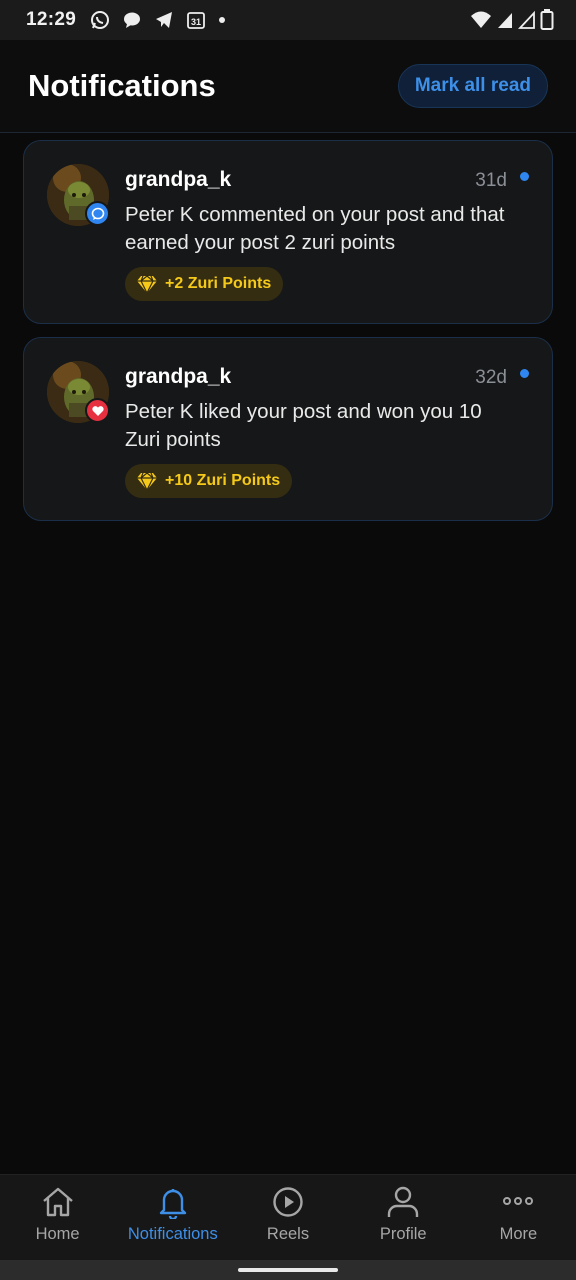 The image size is (576, 1280). I want to click on comment-badge, so click(97, 213).